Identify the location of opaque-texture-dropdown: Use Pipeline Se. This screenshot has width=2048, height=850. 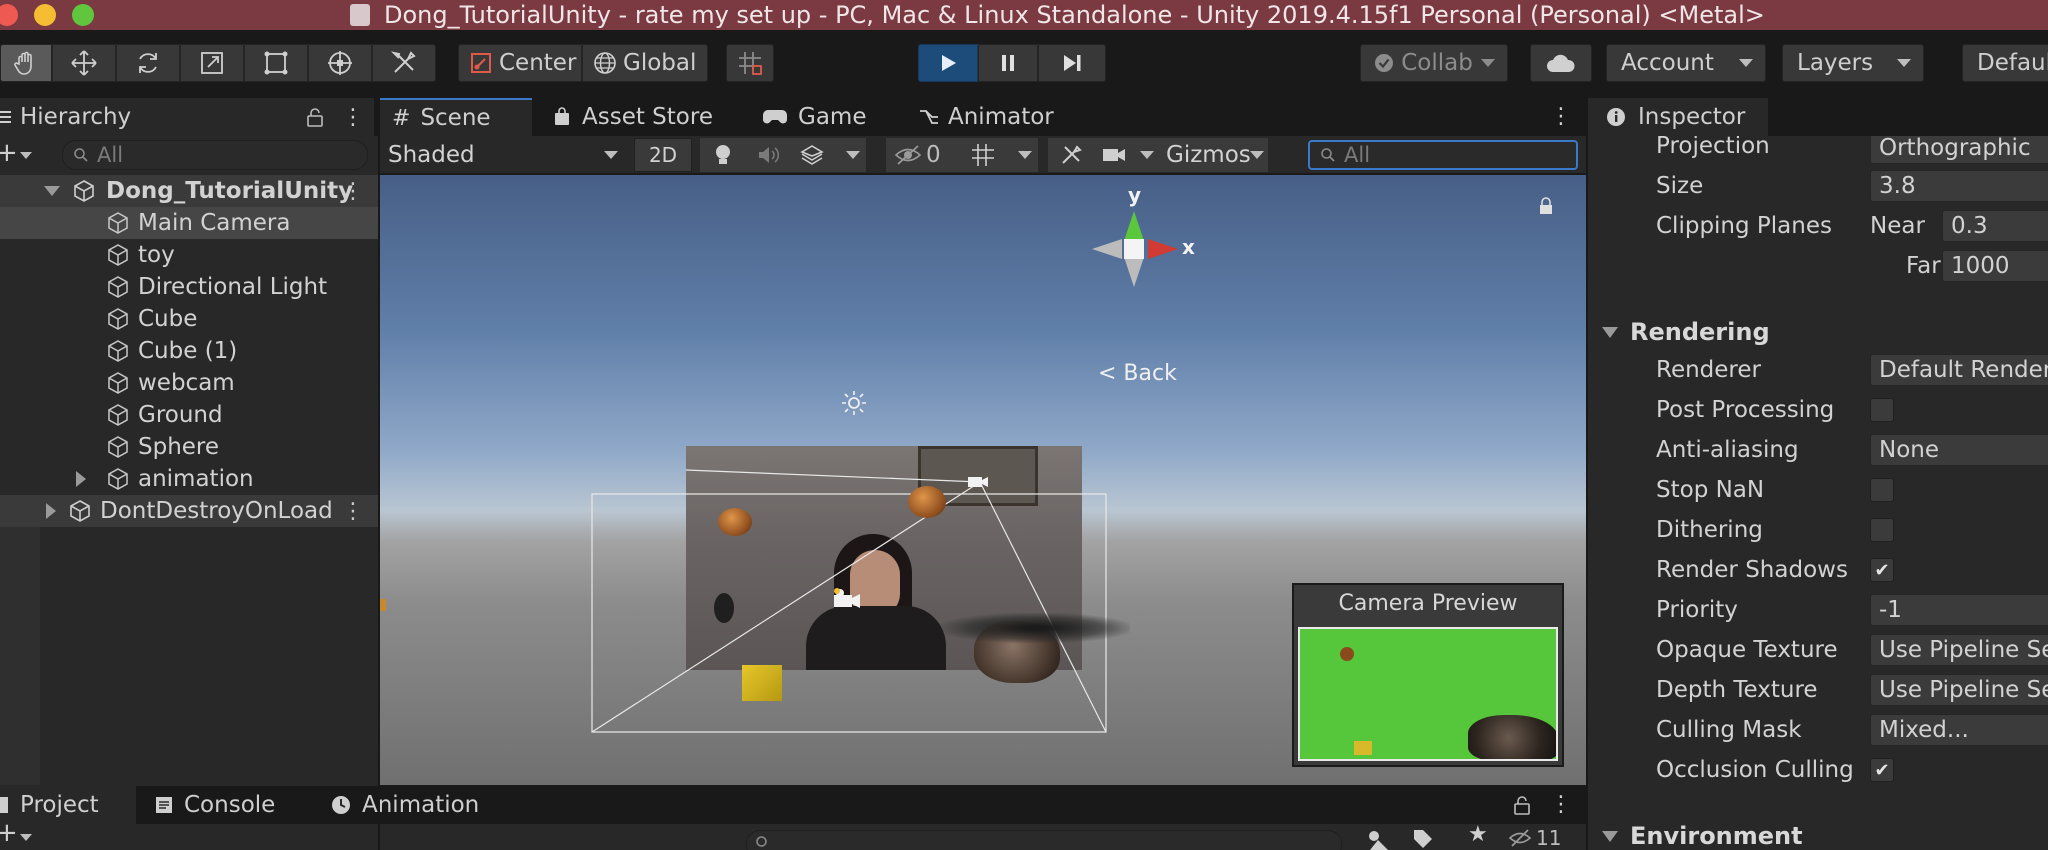
(1959, 650).